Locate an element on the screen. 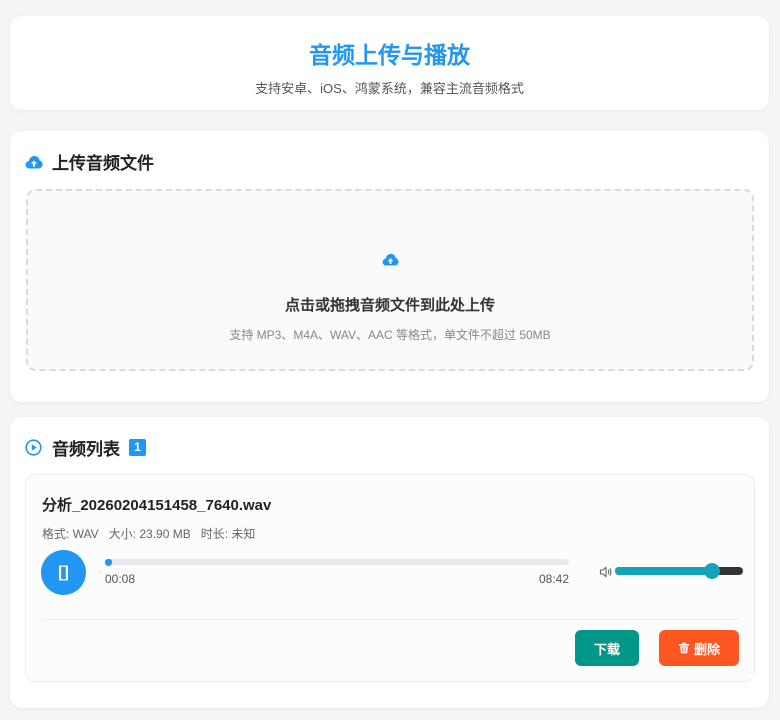  volume-slider is located at coordinates (679, 571).